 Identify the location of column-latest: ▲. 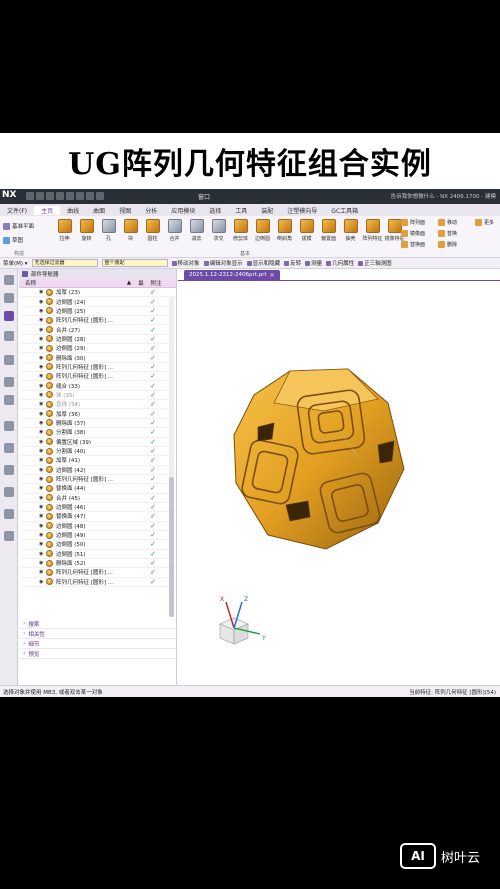
(129, 283).